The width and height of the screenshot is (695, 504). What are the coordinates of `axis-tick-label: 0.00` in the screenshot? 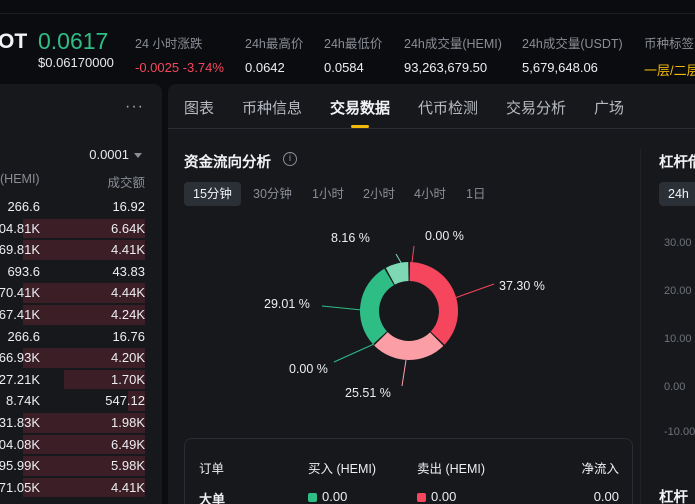 It's located at (675, 387).